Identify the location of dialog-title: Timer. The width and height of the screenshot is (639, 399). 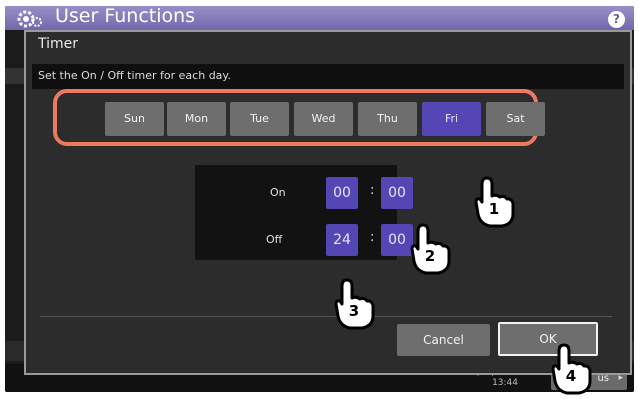
(58, 44).